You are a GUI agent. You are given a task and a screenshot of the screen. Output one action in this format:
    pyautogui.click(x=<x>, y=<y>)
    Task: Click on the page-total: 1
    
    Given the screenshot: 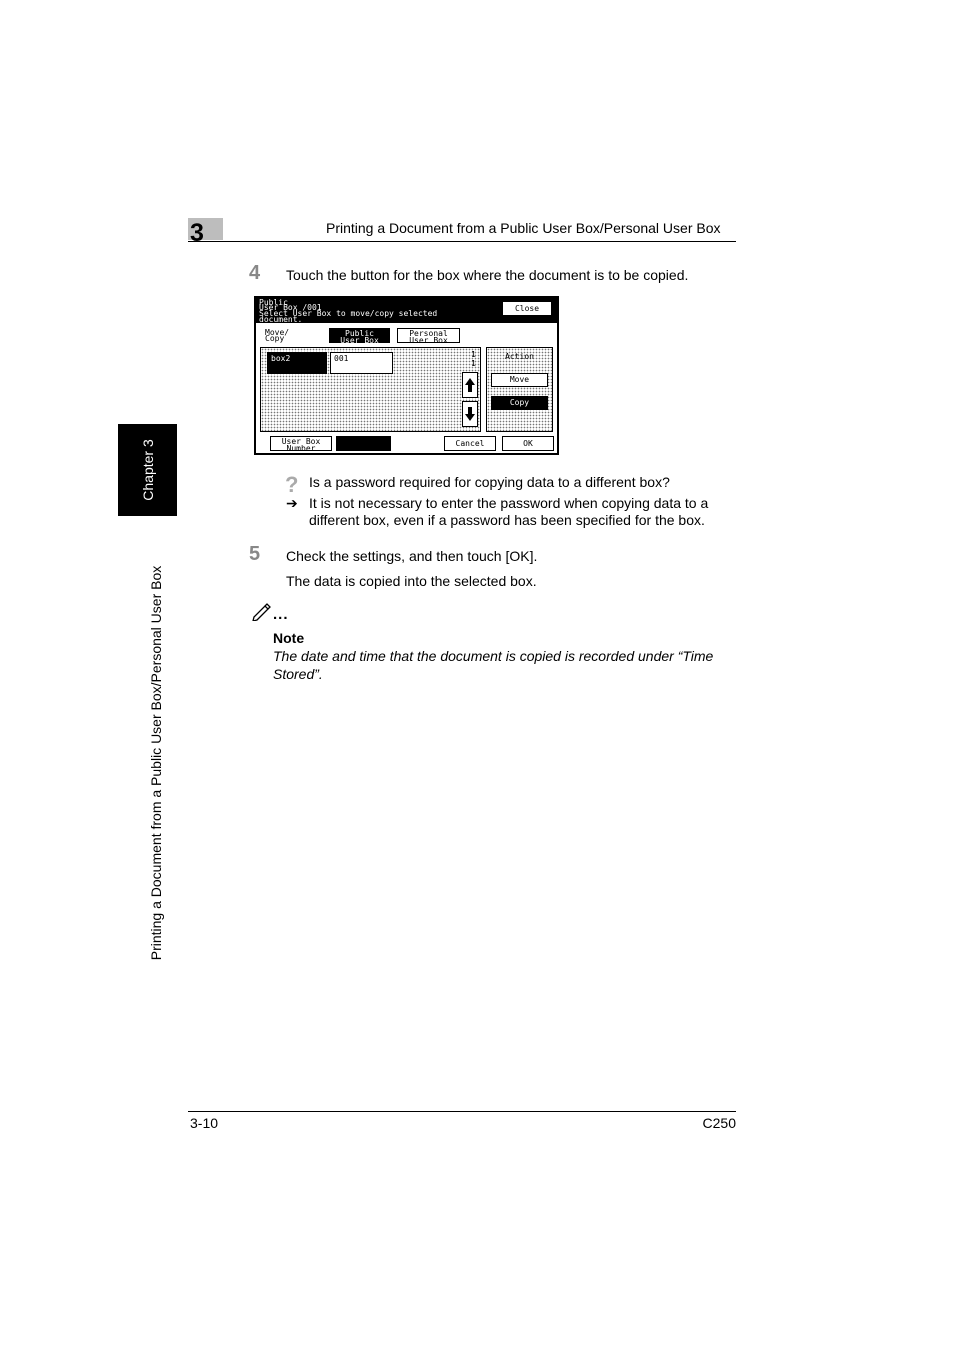 What is the action you would take?
    pyautogui.click(x=473, y=363)
    